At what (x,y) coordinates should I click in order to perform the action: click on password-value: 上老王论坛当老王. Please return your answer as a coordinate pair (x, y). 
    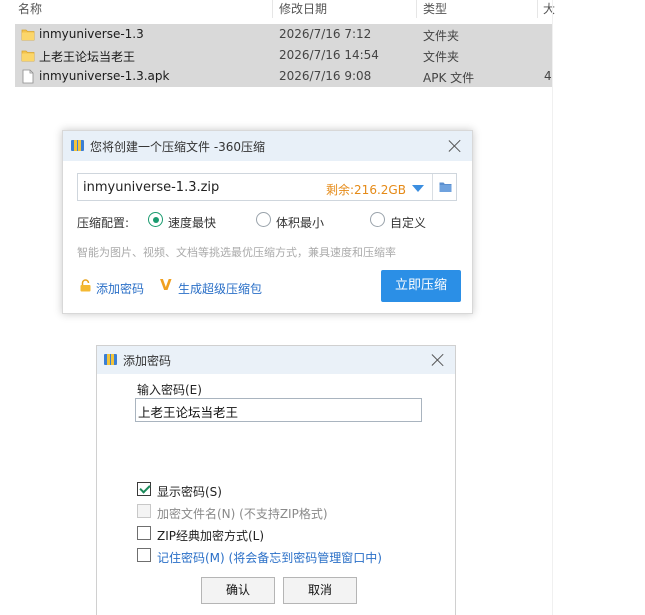
    Looking at the image, I should click on (188, 411).